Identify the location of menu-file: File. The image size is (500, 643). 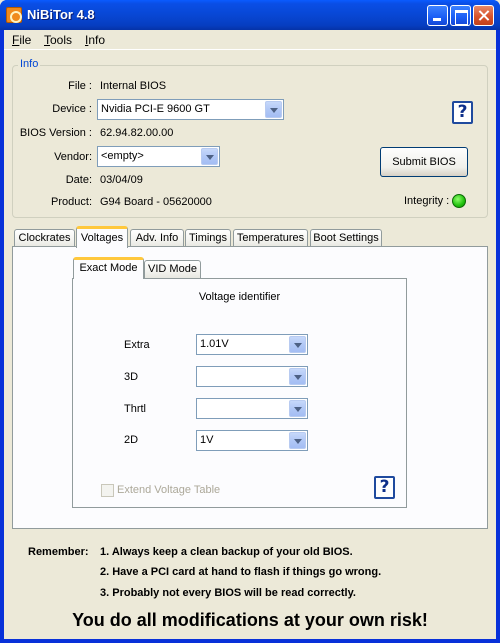
(21, 40).